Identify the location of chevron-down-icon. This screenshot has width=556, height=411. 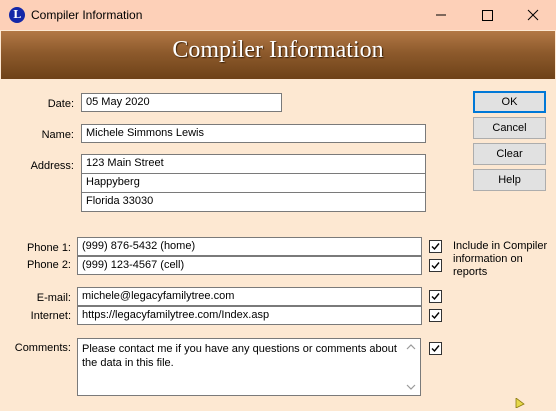
(411, 387).